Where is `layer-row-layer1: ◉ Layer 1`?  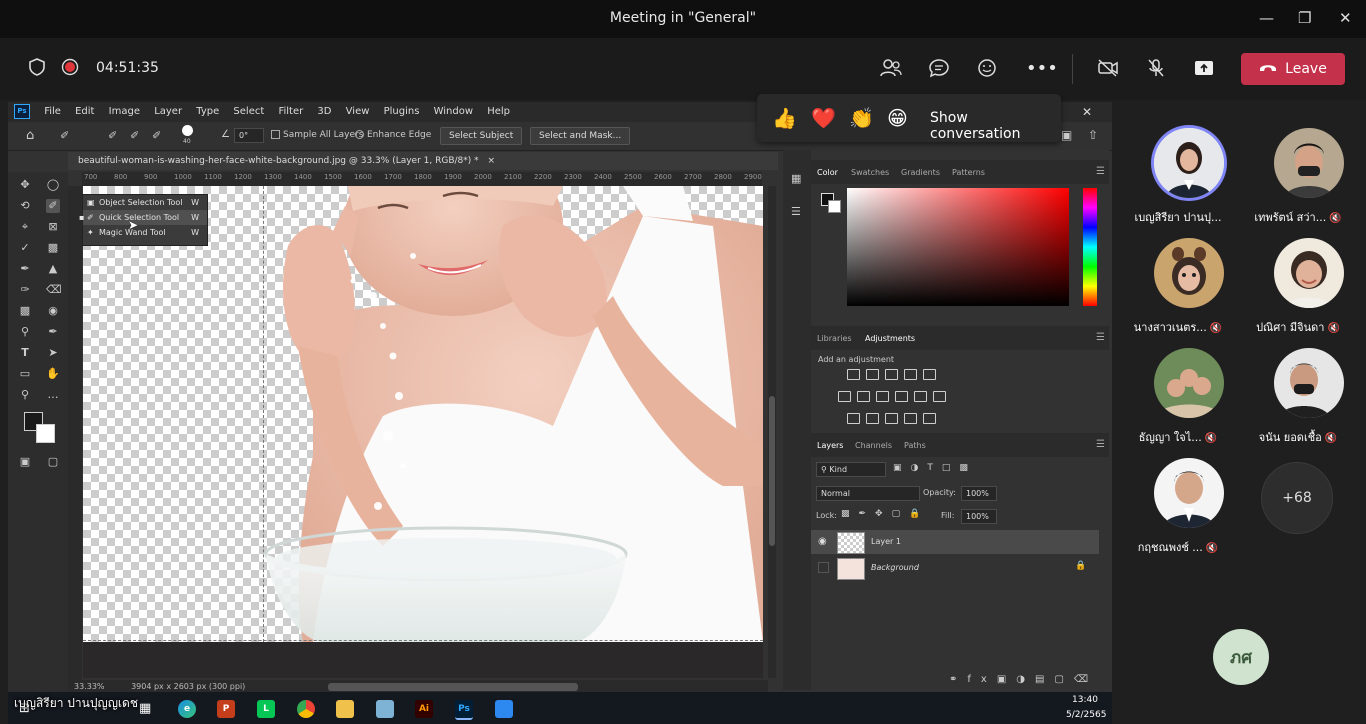
layer-row-layer1: ◉ Layer 1 is located at coordinates (955, 542).